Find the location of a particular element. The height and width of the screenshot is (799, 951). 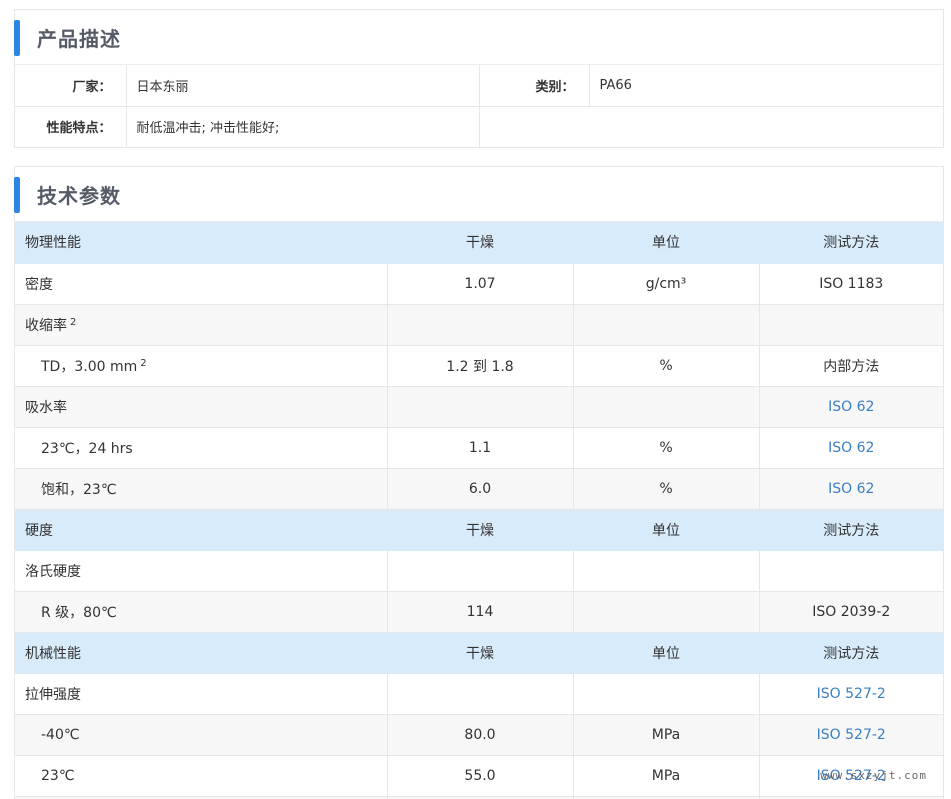

test-method-cell: ISO 2039-2 is located at coordinates (851, 612).